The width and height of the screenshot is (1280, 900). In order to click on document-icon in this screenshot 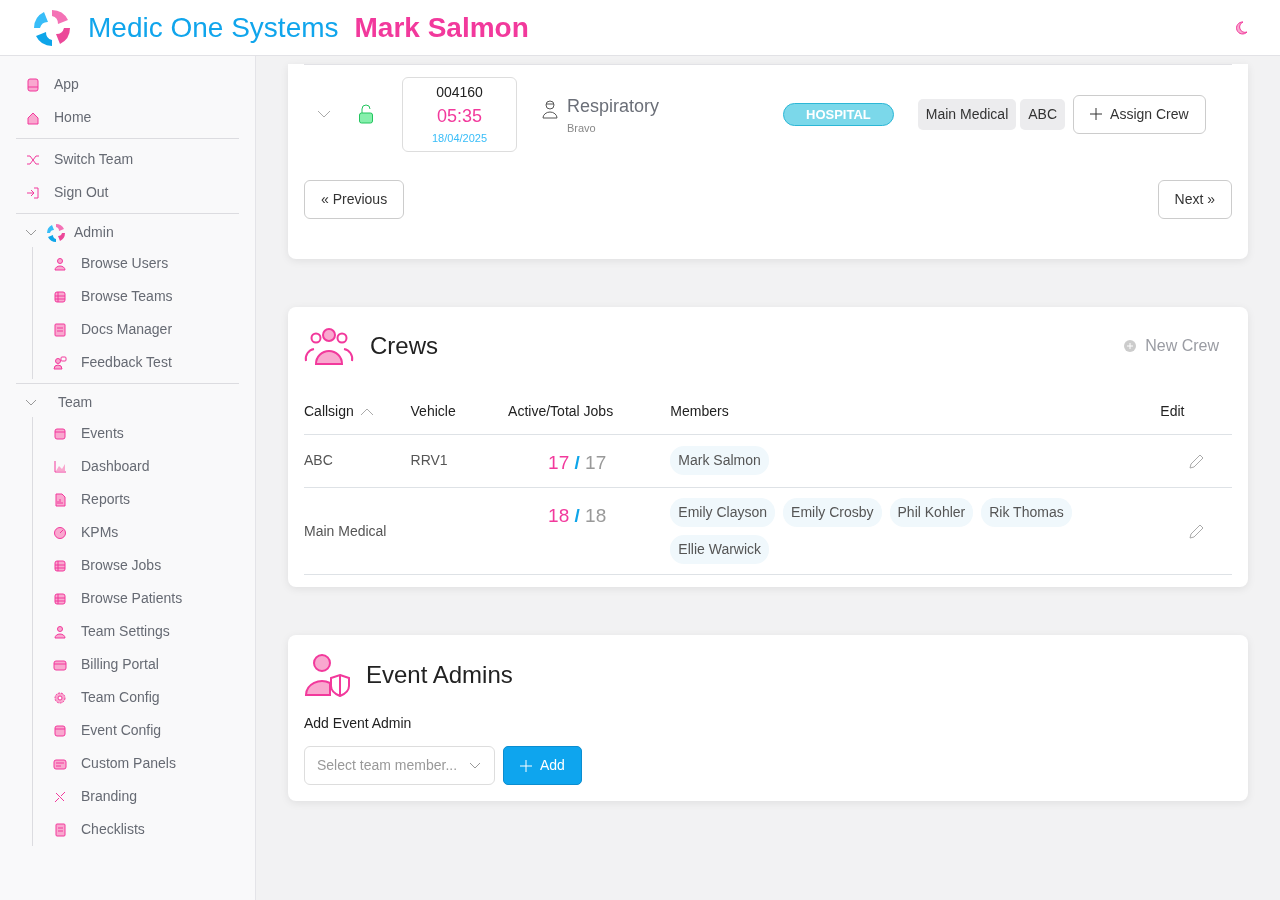, I will do `click(60, 329)`.